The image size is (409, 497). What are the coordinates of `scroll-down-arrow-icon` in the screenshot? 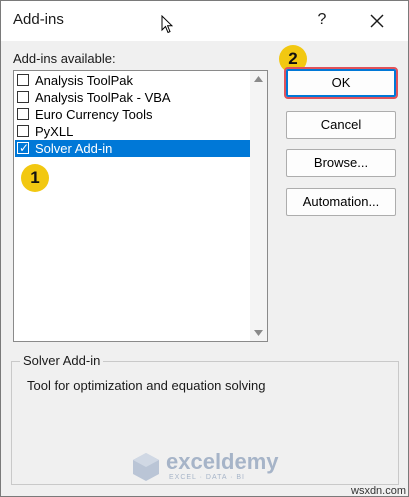 It's located at (258, 332).